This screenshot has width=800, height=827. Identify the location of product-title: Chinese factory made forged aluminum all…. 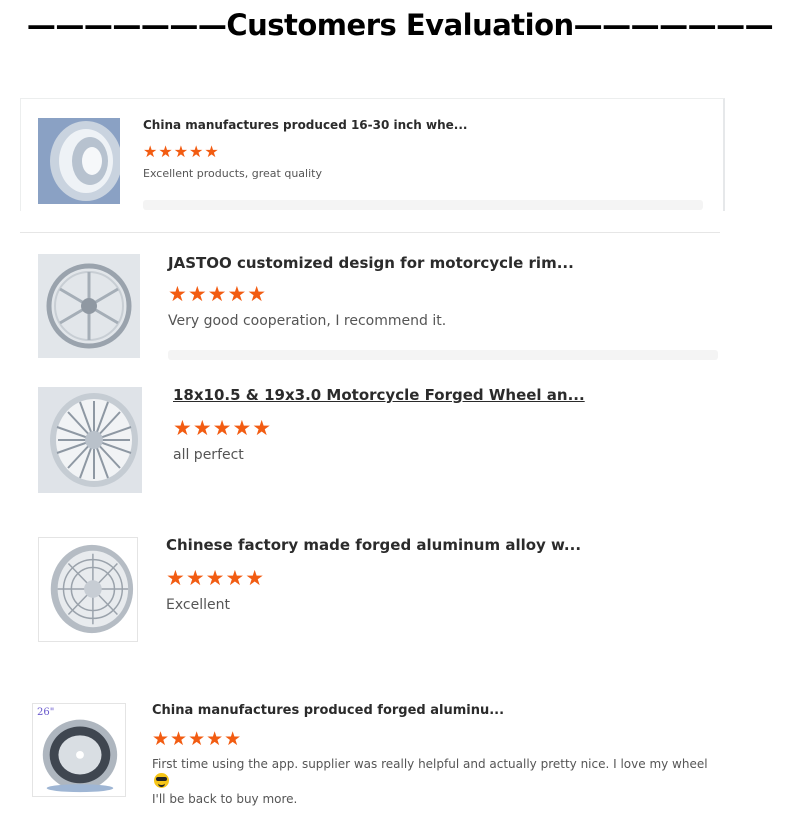
(373, 545).